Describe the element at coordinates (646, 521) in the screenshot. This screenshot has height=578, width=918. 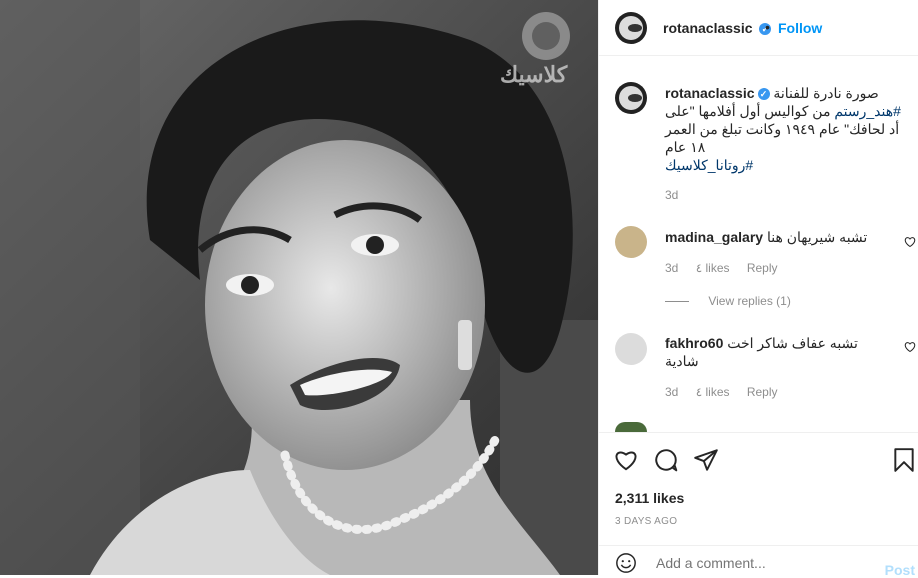
I see `post-timestamp: 3 DAYS AGO` at that location.